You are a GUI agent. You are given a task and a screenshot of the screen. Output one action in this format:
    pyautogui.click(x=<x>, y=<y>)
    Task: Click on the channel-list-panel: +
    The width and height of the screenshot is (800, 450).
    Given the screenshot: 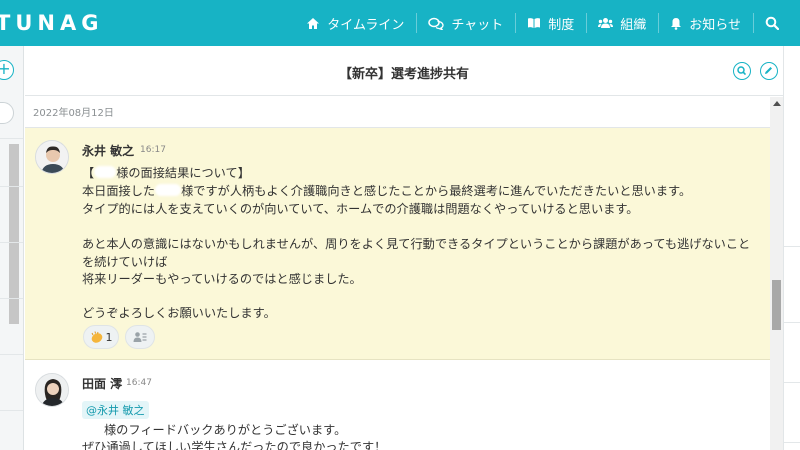 What is the action you would take?
    pyautogui.click(x=12, y=248)
    